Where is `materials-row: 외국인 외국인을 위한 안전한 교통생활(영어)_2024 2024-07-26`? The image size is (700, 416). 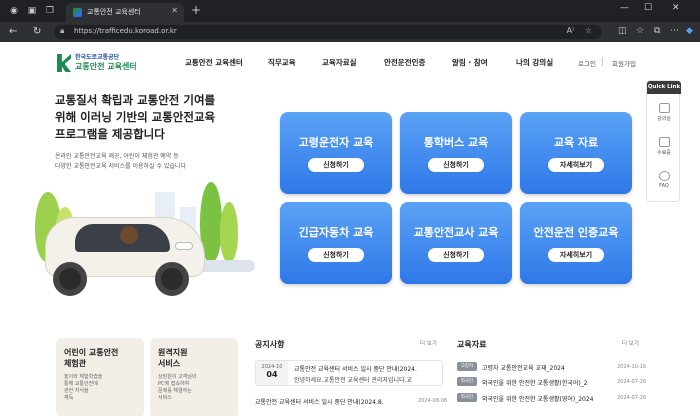 materials-row: 외국인 외국인을 위한 안전한 교통생활(영어)_2024 2024-07-26 is located at coordinates (552, 398).